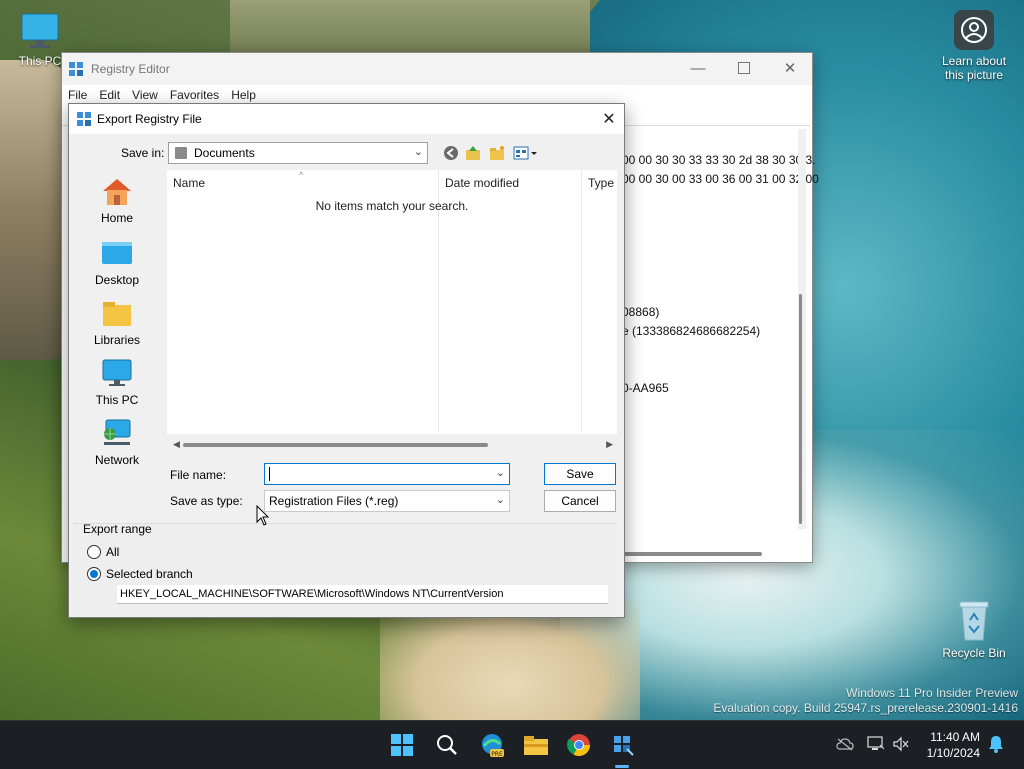 This screenshot has width=1024, height=769. I want to click on close-icon: ✕, so click(790, 68).